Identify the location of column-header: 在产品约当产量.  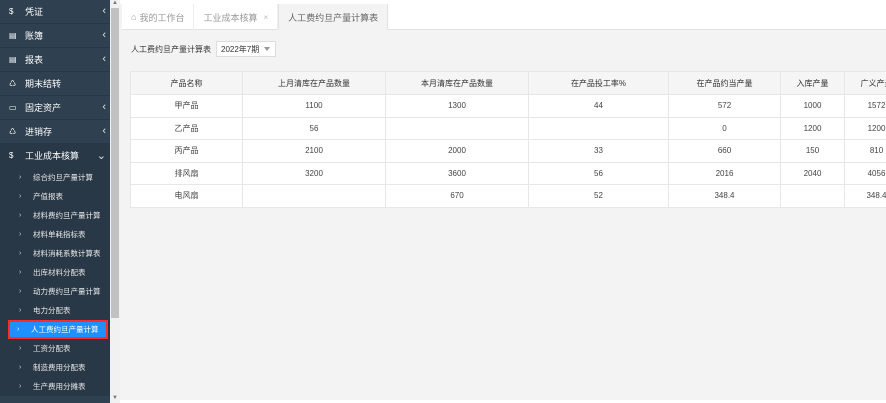
(724, 83).